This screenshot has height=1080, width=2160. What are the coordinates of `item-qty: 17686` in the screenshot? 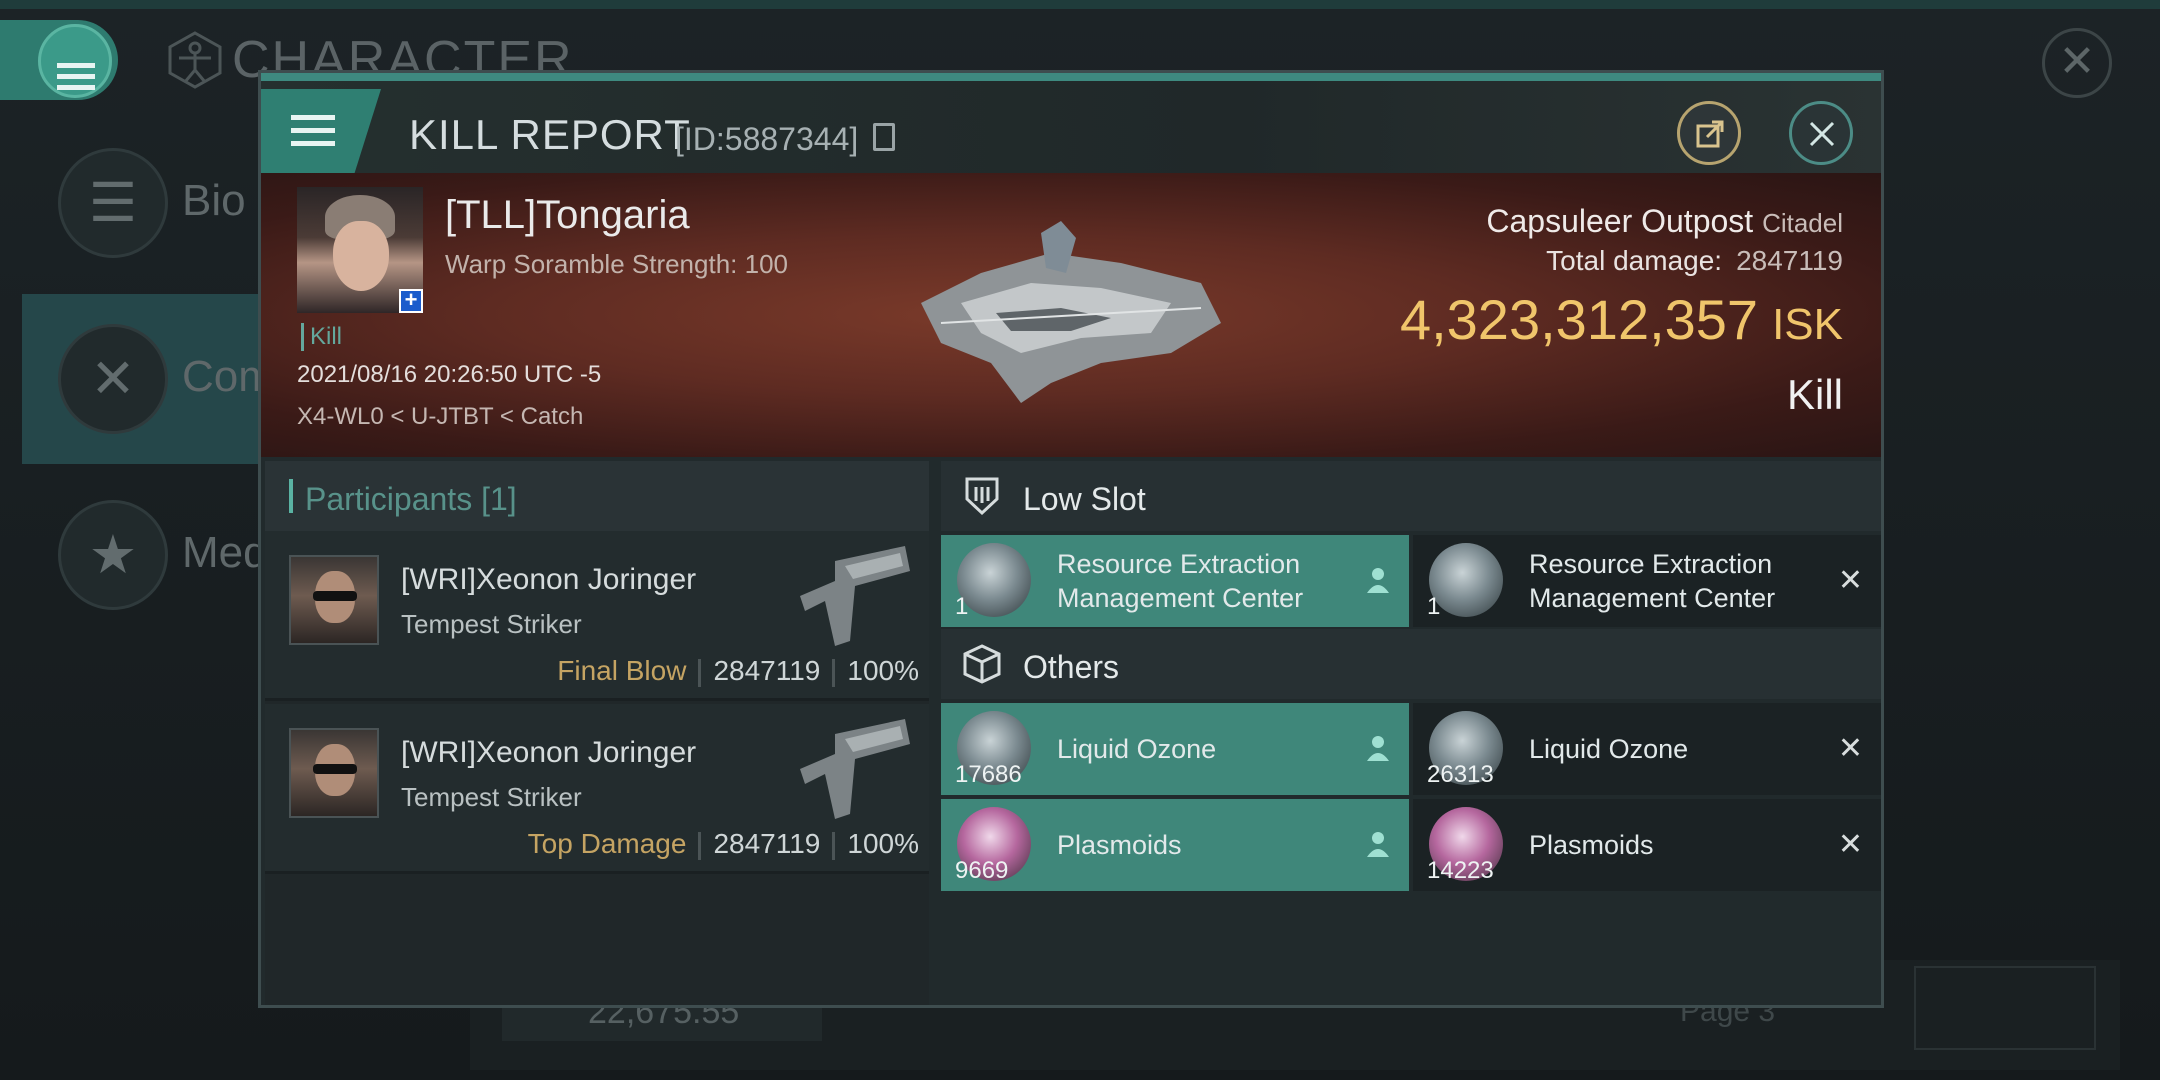 It's located at (988, 774).